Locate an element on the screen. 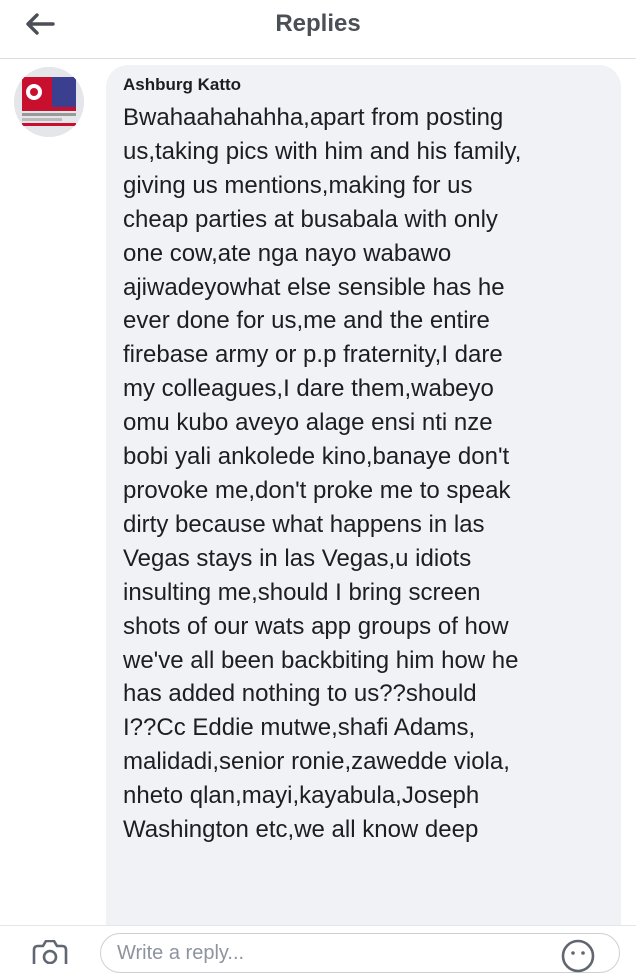 The width and height of the screenshot is (636, 974). comment-line: shots of our wats app groups of how is located at coordinates (316, 626).